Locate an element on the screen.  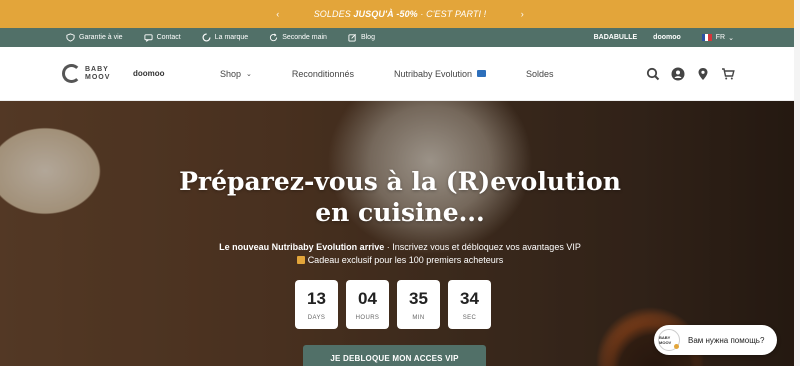
search-icon is located at coordinates (653, 74).